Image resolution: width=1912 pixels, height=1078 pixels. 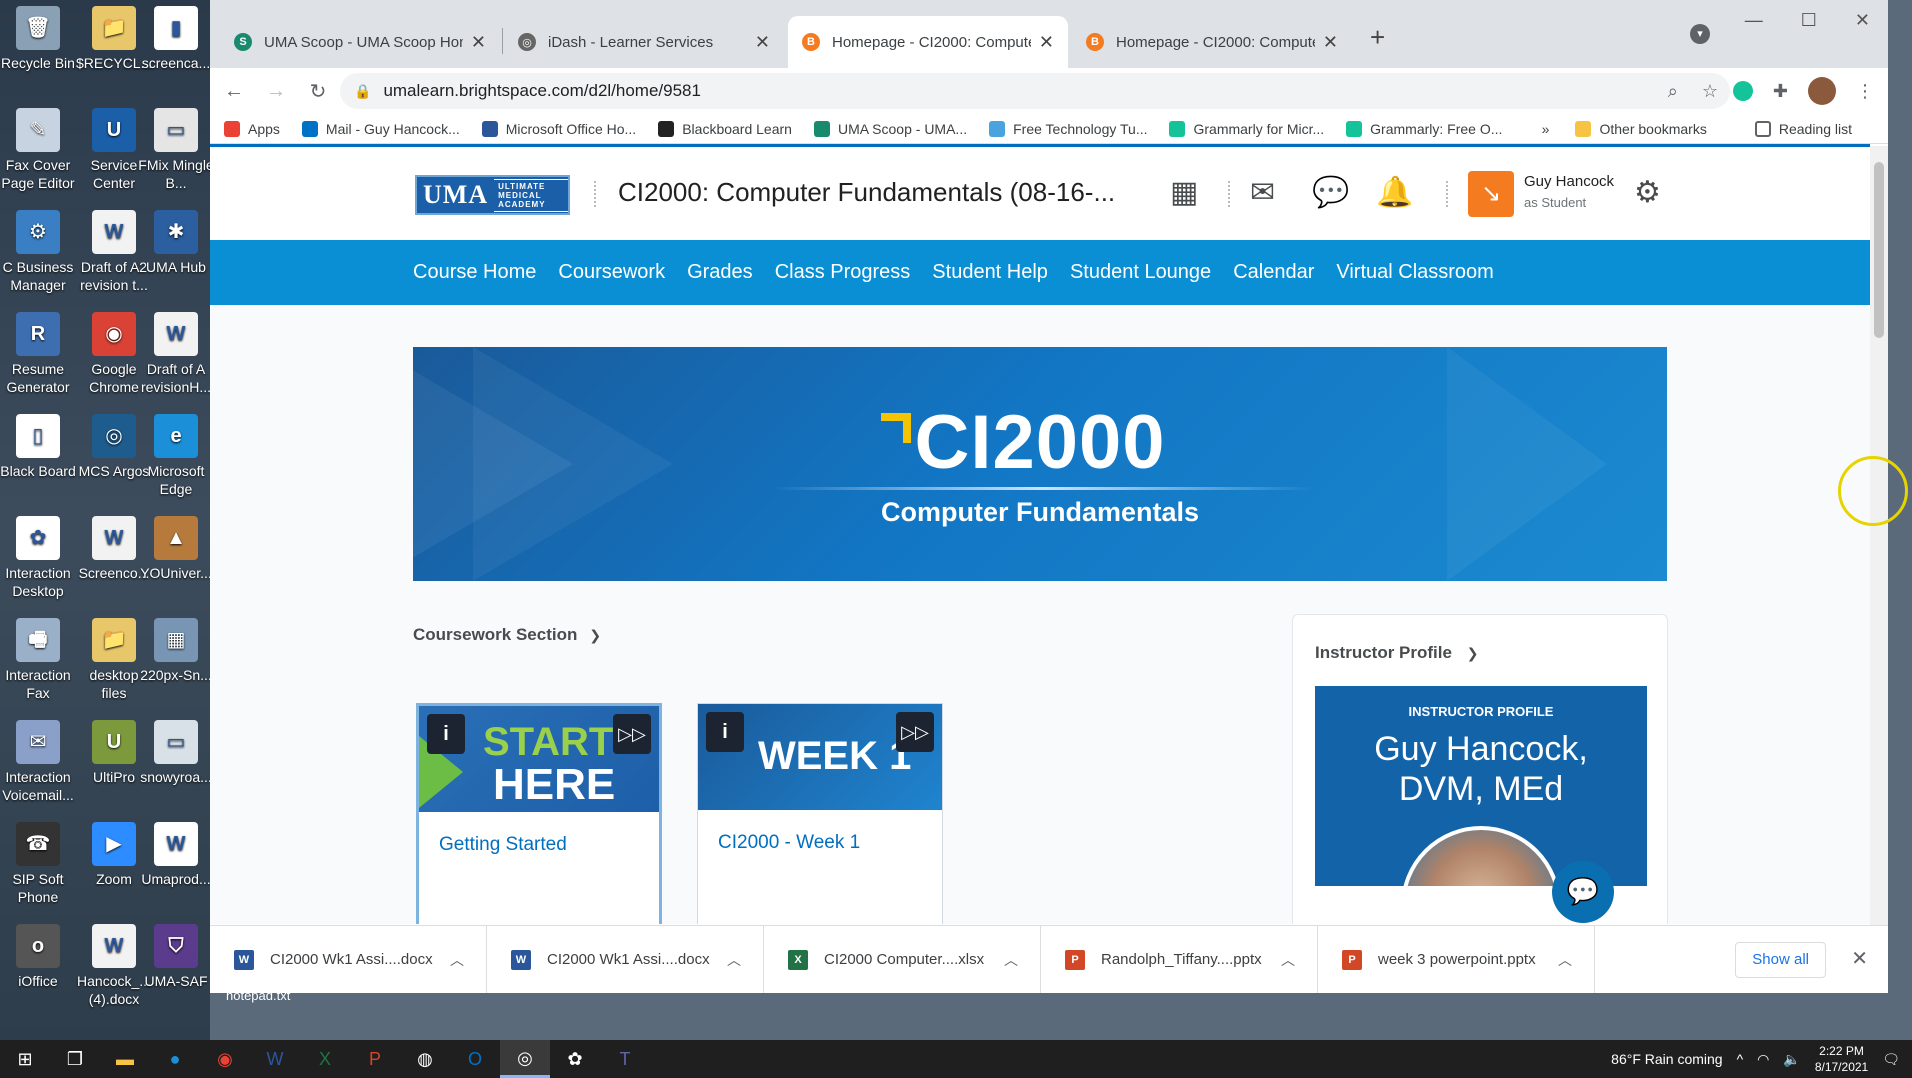 I want to click on desktop-icon: ✱ UMA Hub, so click(x=176, y=243).